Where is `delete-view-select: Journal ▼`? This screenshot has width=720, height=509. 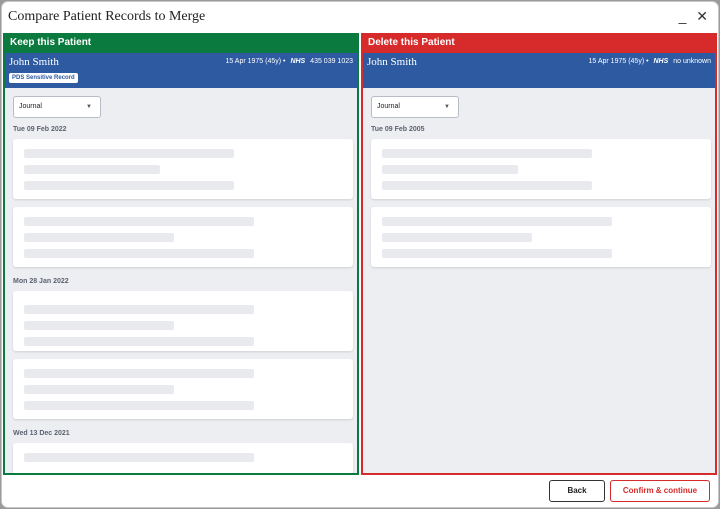 delete-view-select: Journal ▼ is located at coordinates (415, 107).